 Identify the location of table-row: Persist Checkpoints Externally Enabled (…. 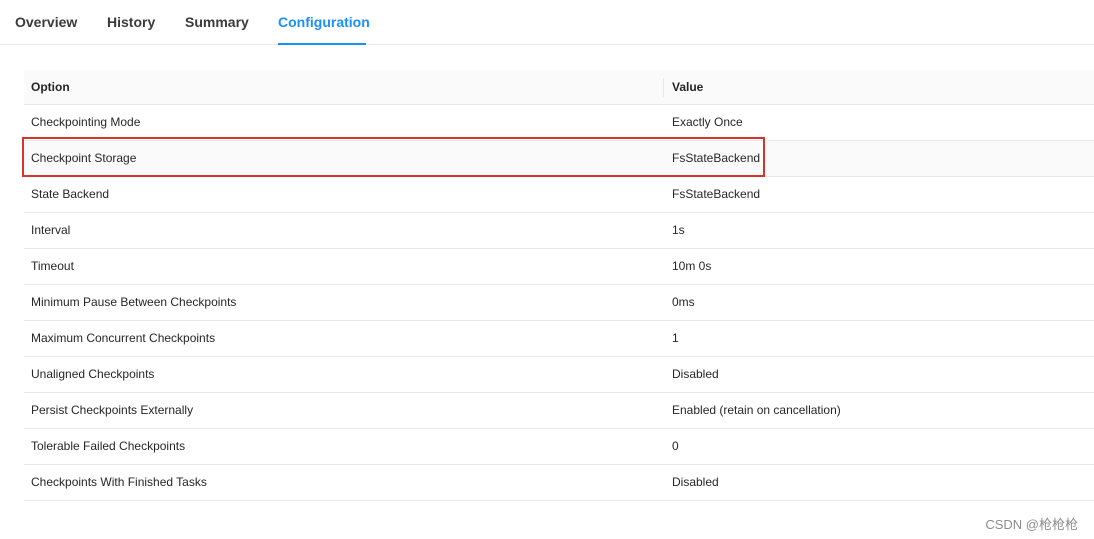
(559, 411).